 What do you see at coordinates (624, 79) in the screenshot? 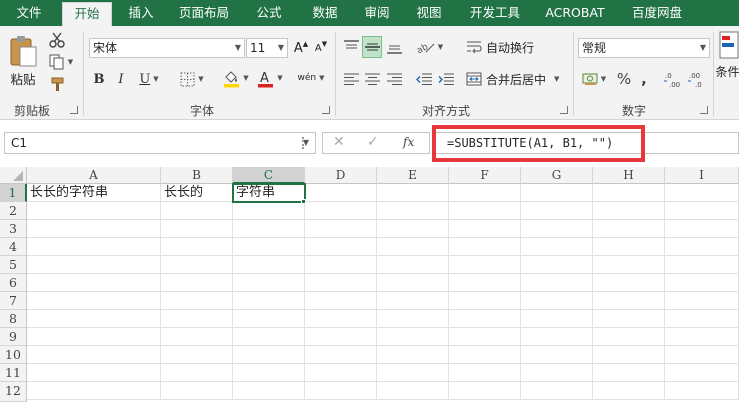
I see `percent-style-button: %` at bounding box center [624, 79].